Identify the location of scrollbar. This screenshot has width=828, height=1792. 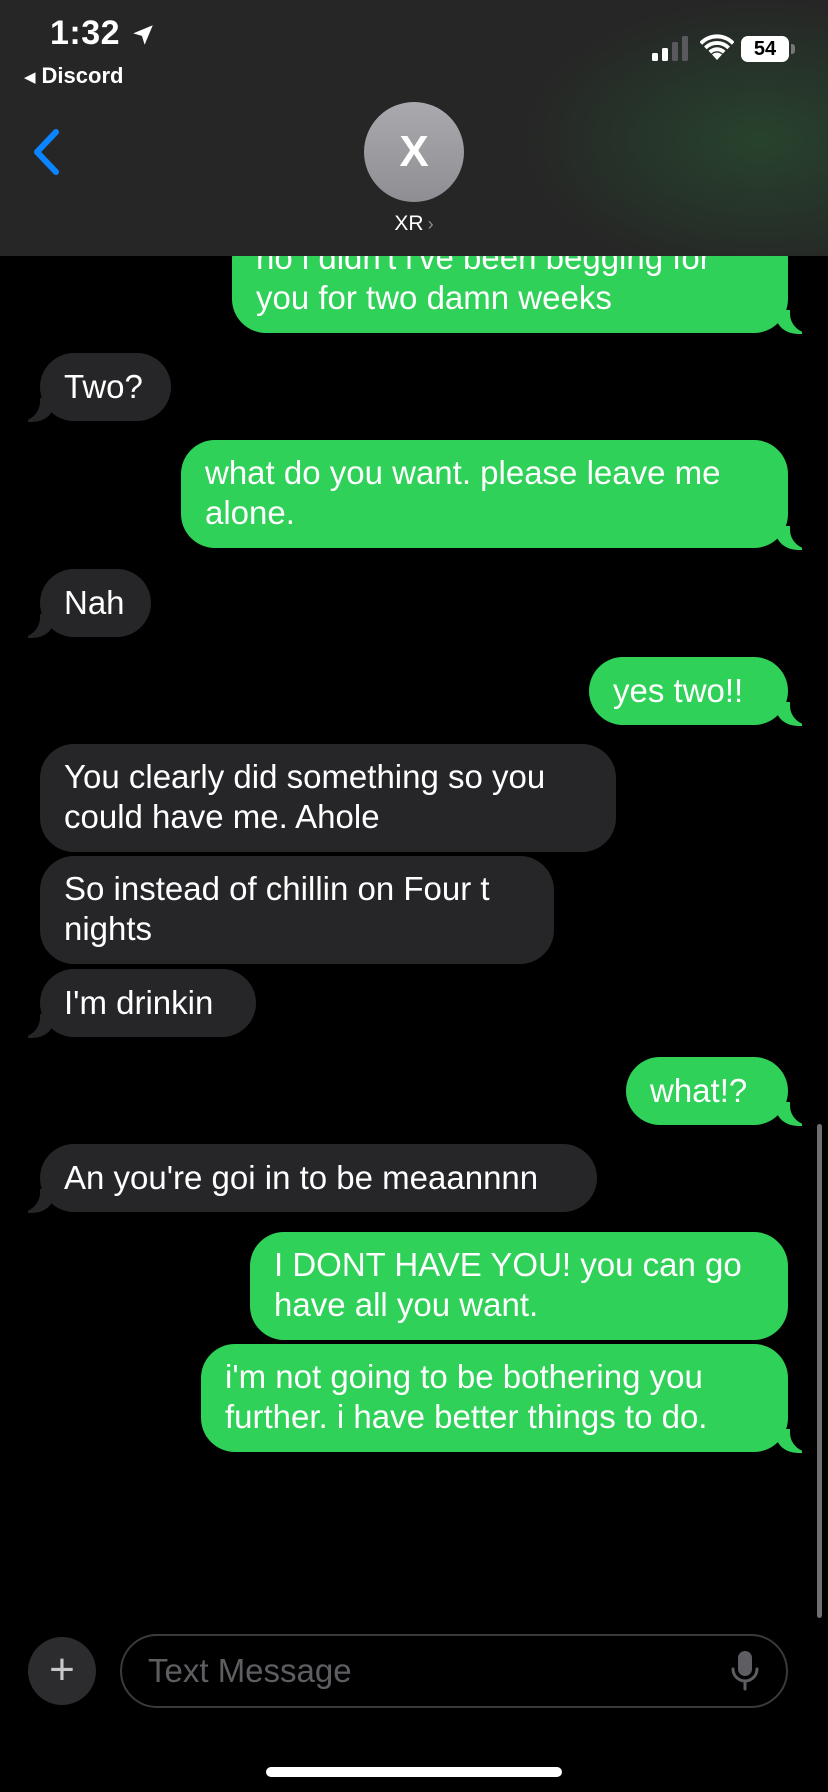
(819, 1371).